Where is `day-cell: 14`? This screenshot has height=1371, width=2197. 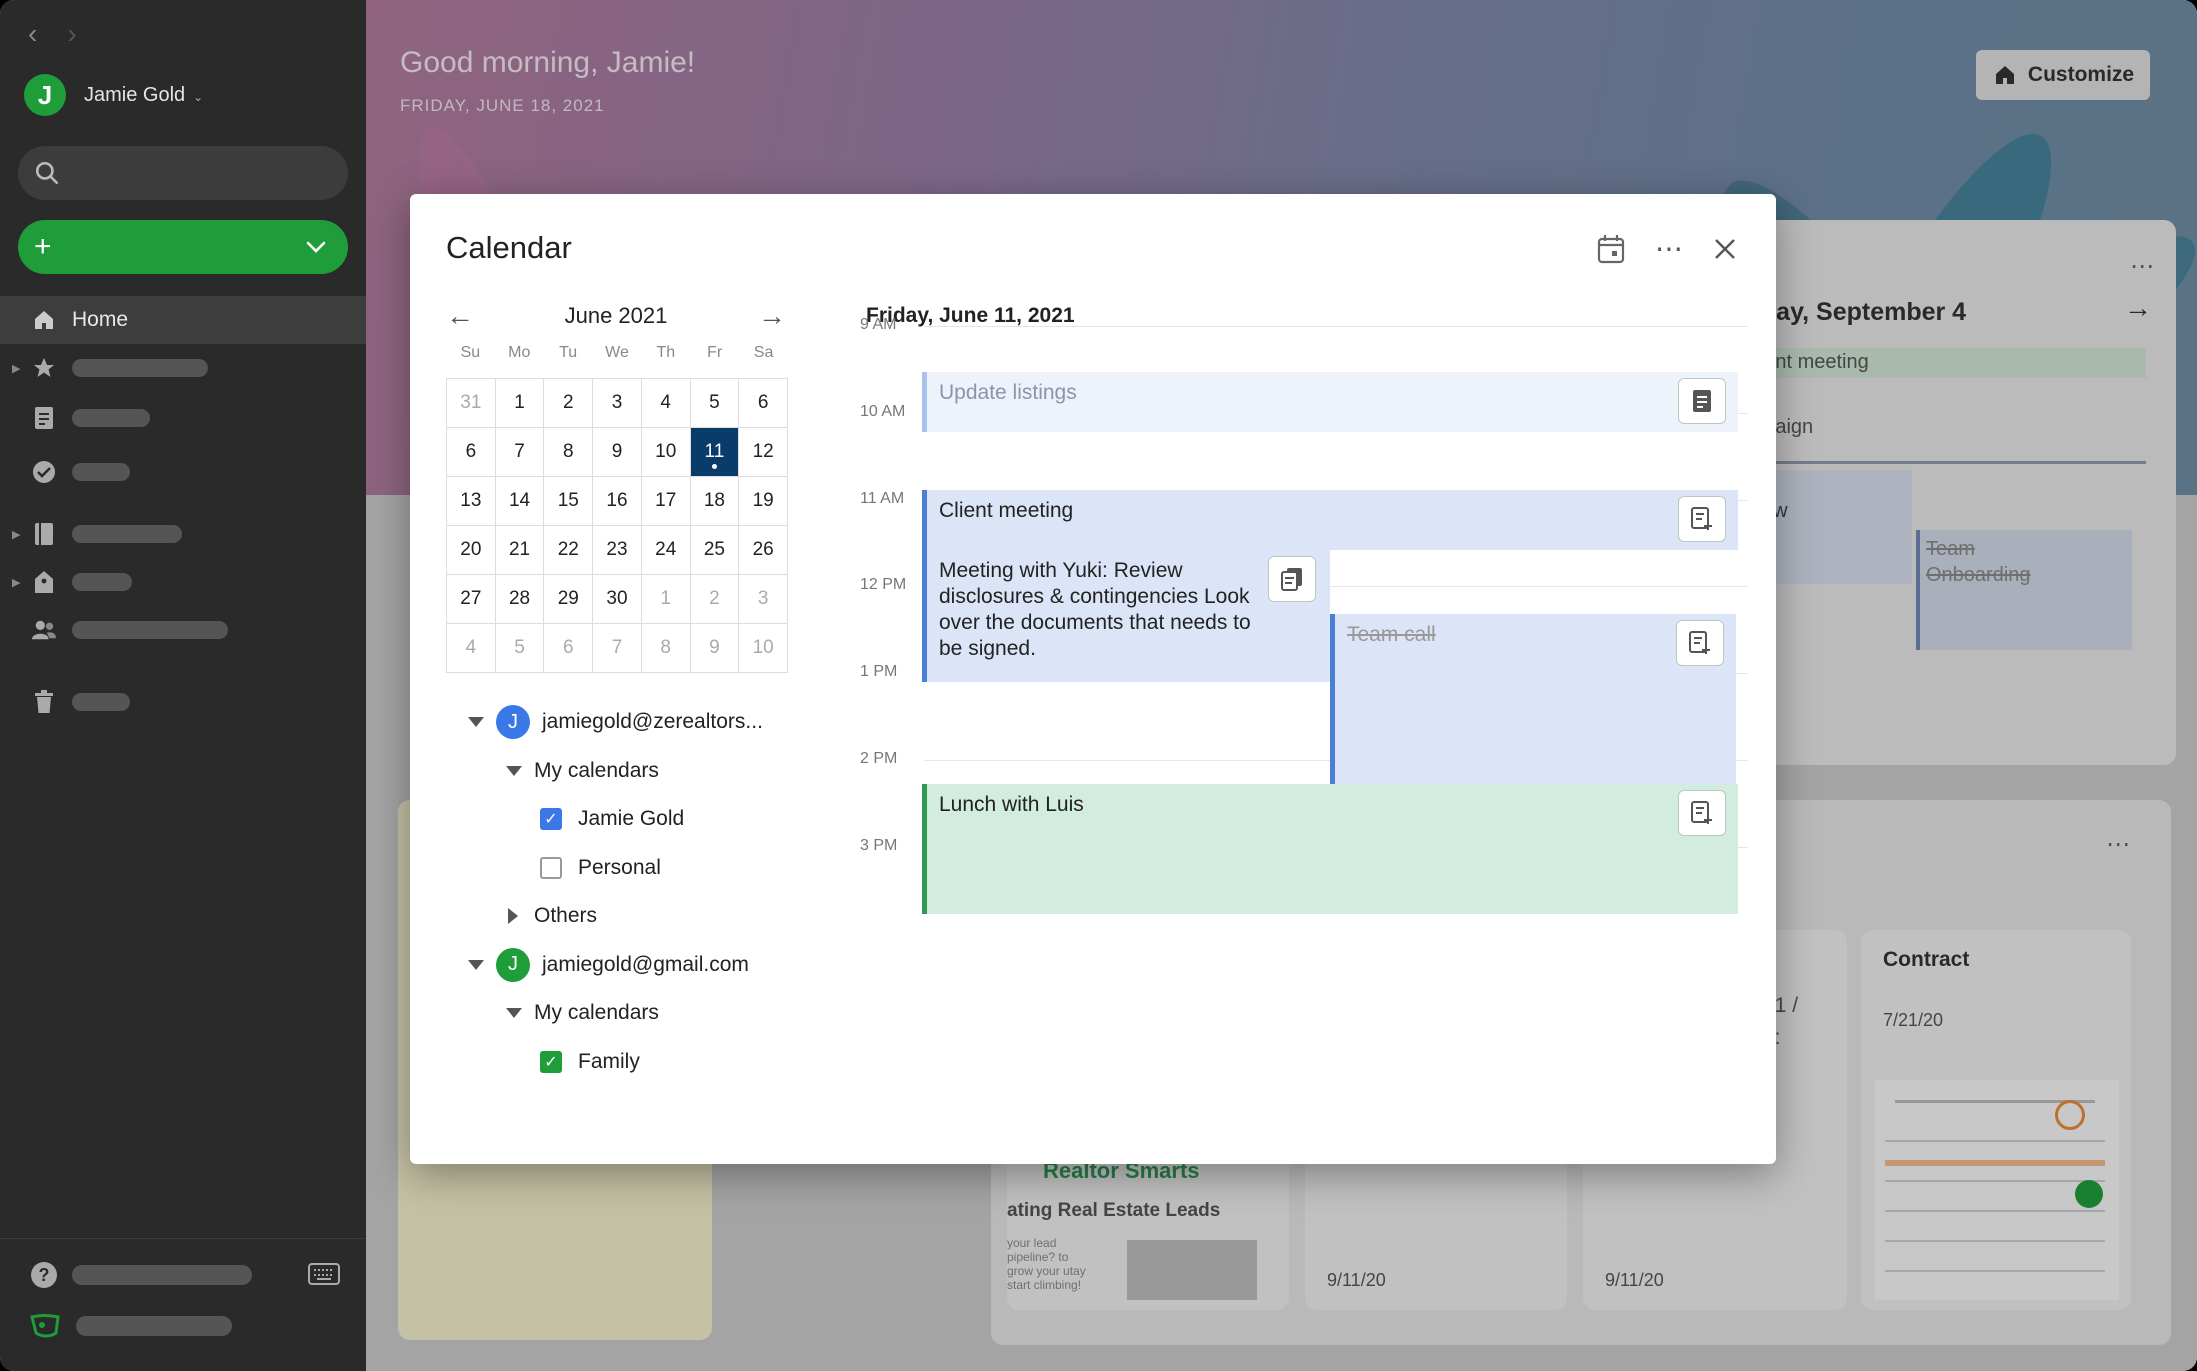 day-cell: 14 is located at coordinates (520, 501).